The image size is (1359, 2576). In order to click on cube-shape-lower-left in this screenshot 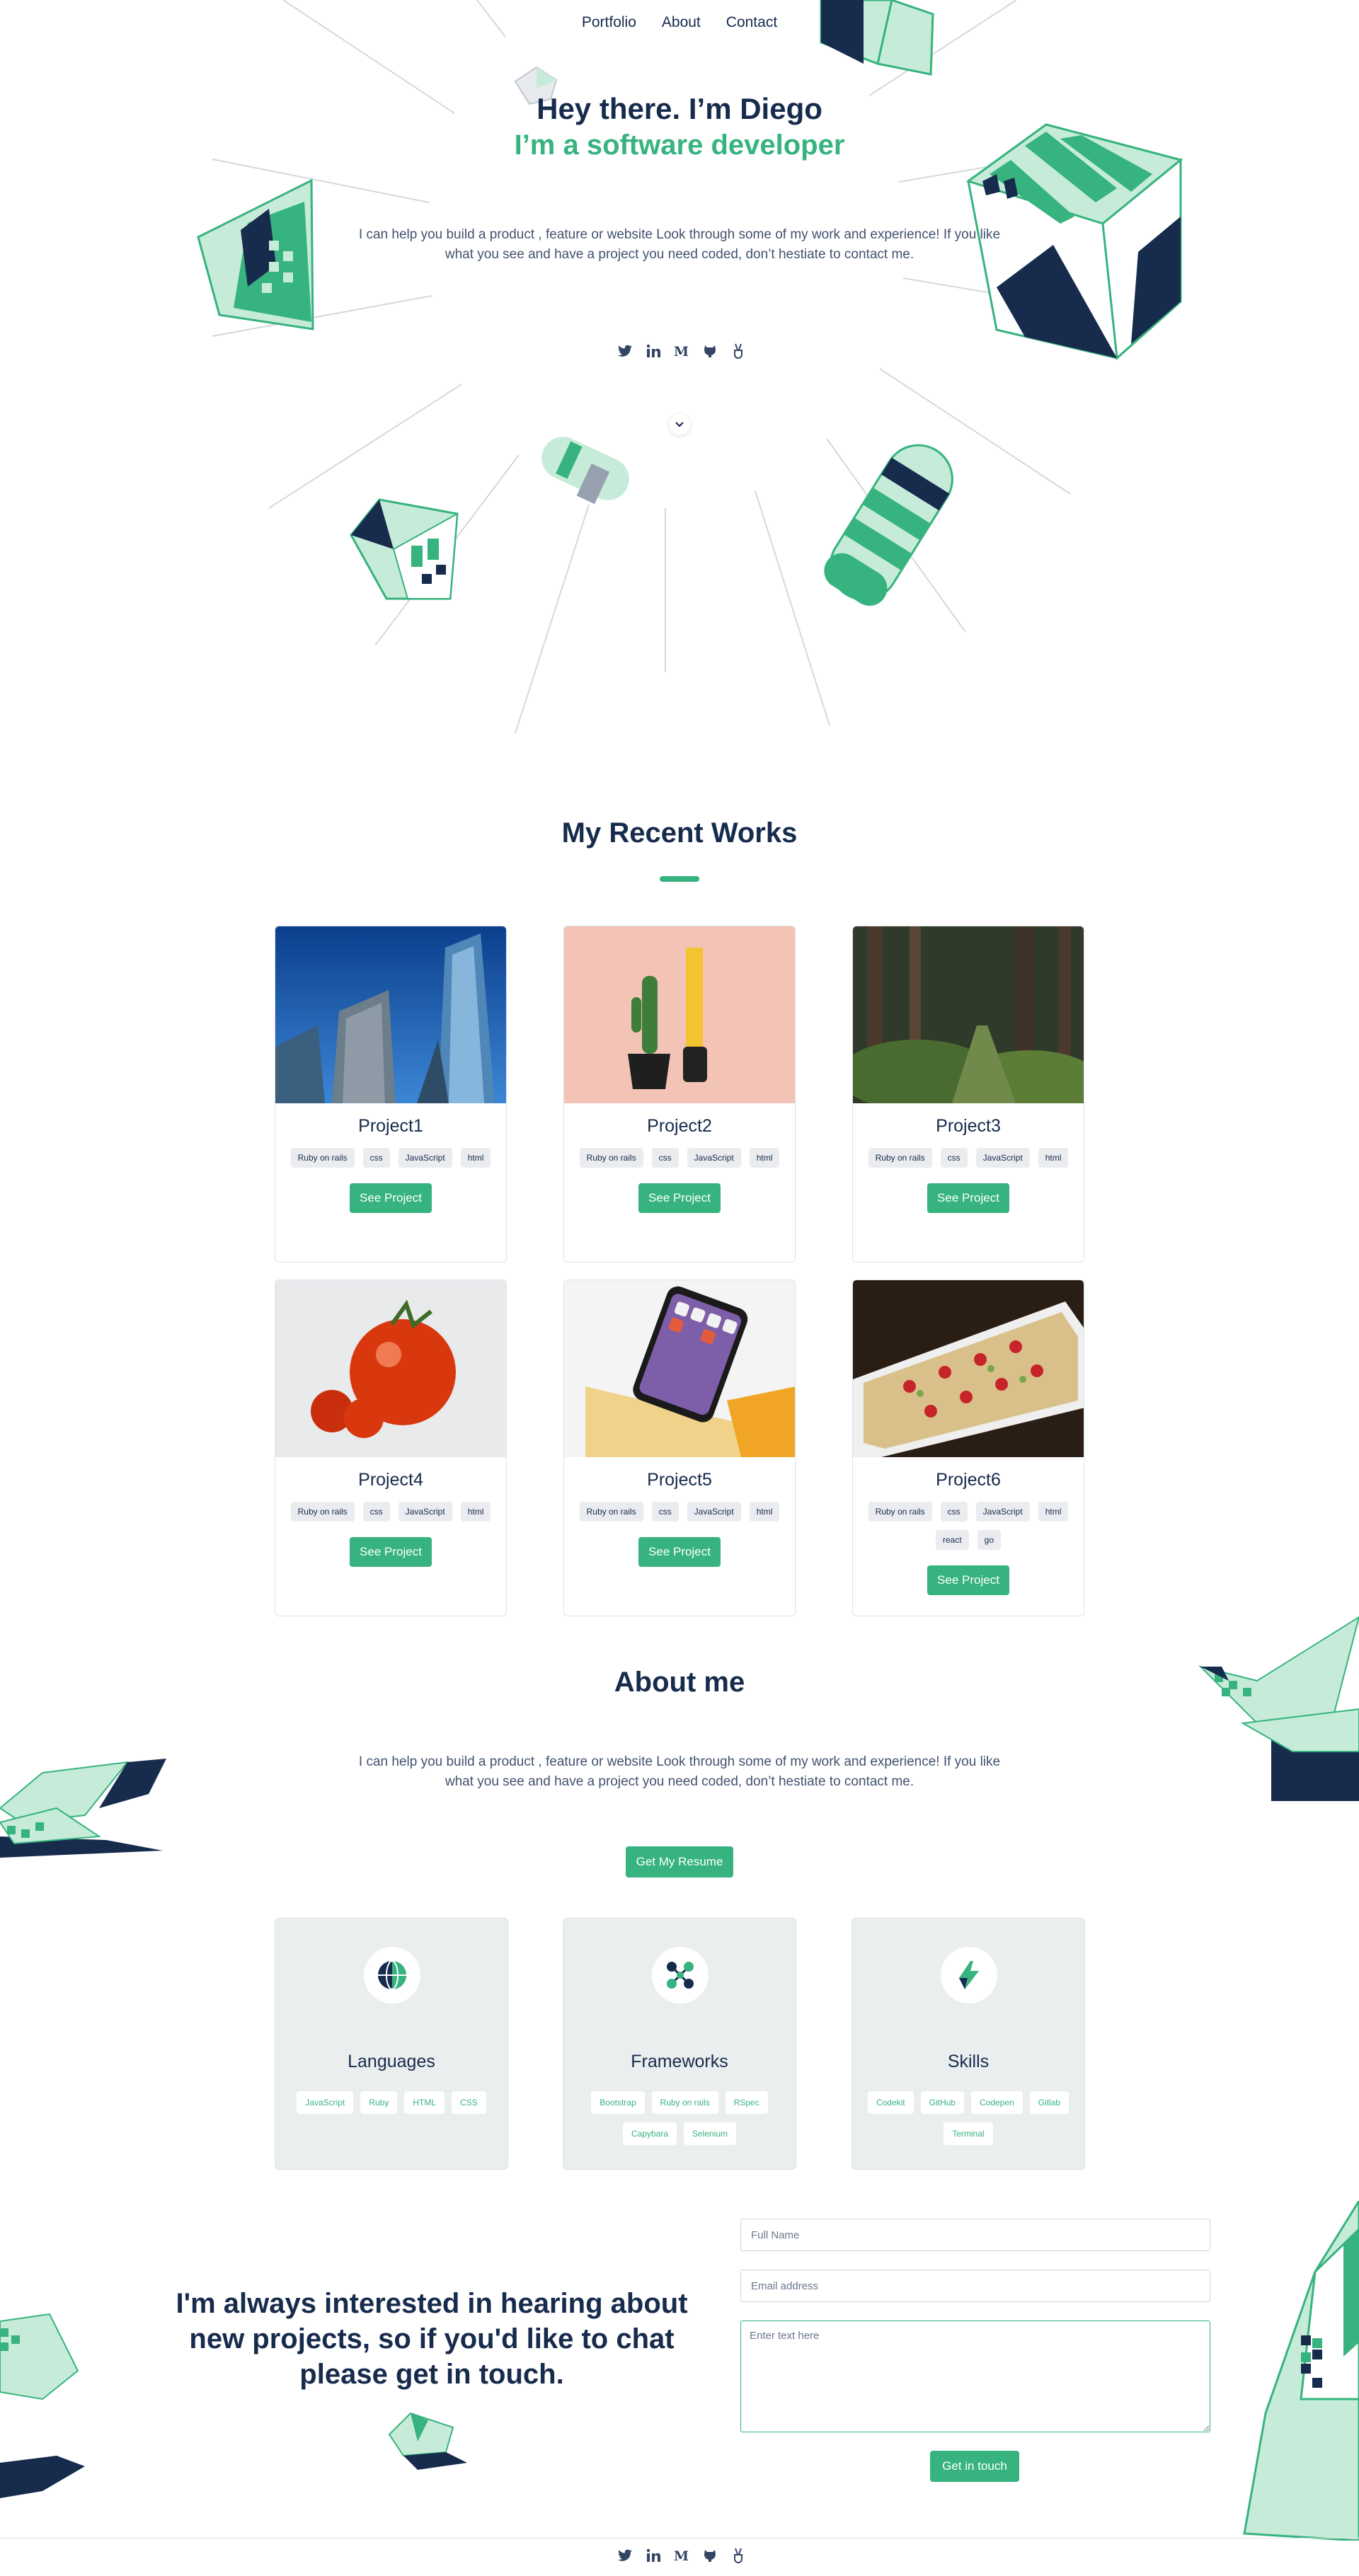, I will do `click(405, 549)`.